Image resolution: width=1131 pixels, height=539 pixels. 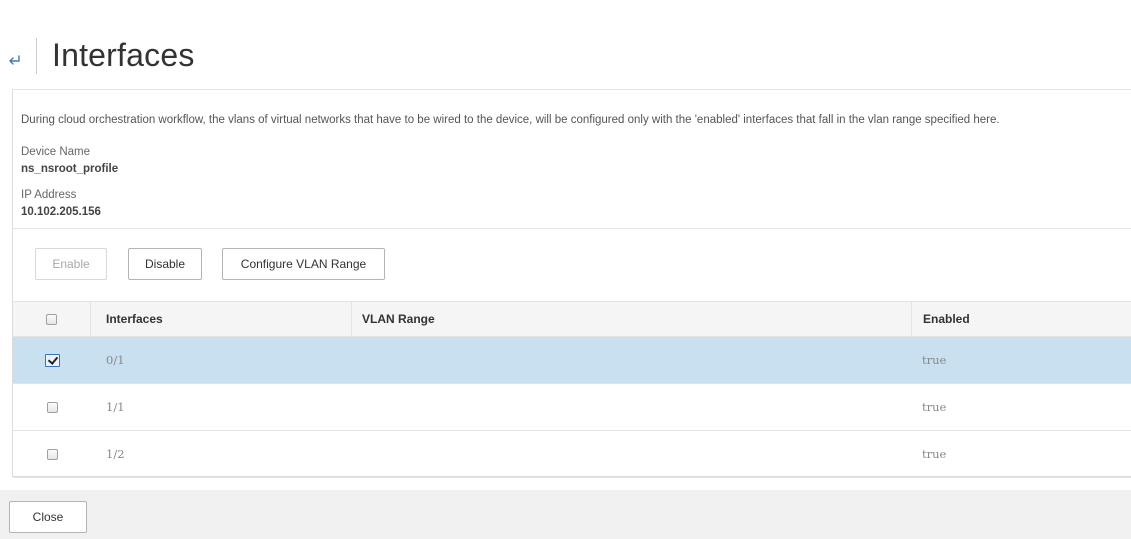 What do you see at coordinates (565, 514) in the screenshot?
I see `dialog-footer` at bounding box center [565, 514].